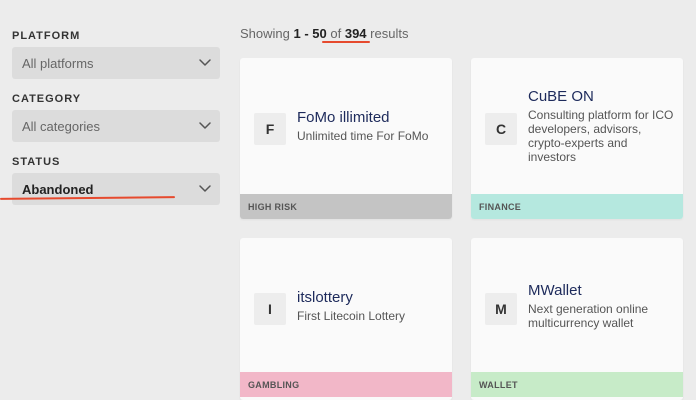 The width and height of the screenshot is (696, 400). Describe the element at coordinates (370, 297) in the screenshot. I see `project-title: itslottery` at that location.